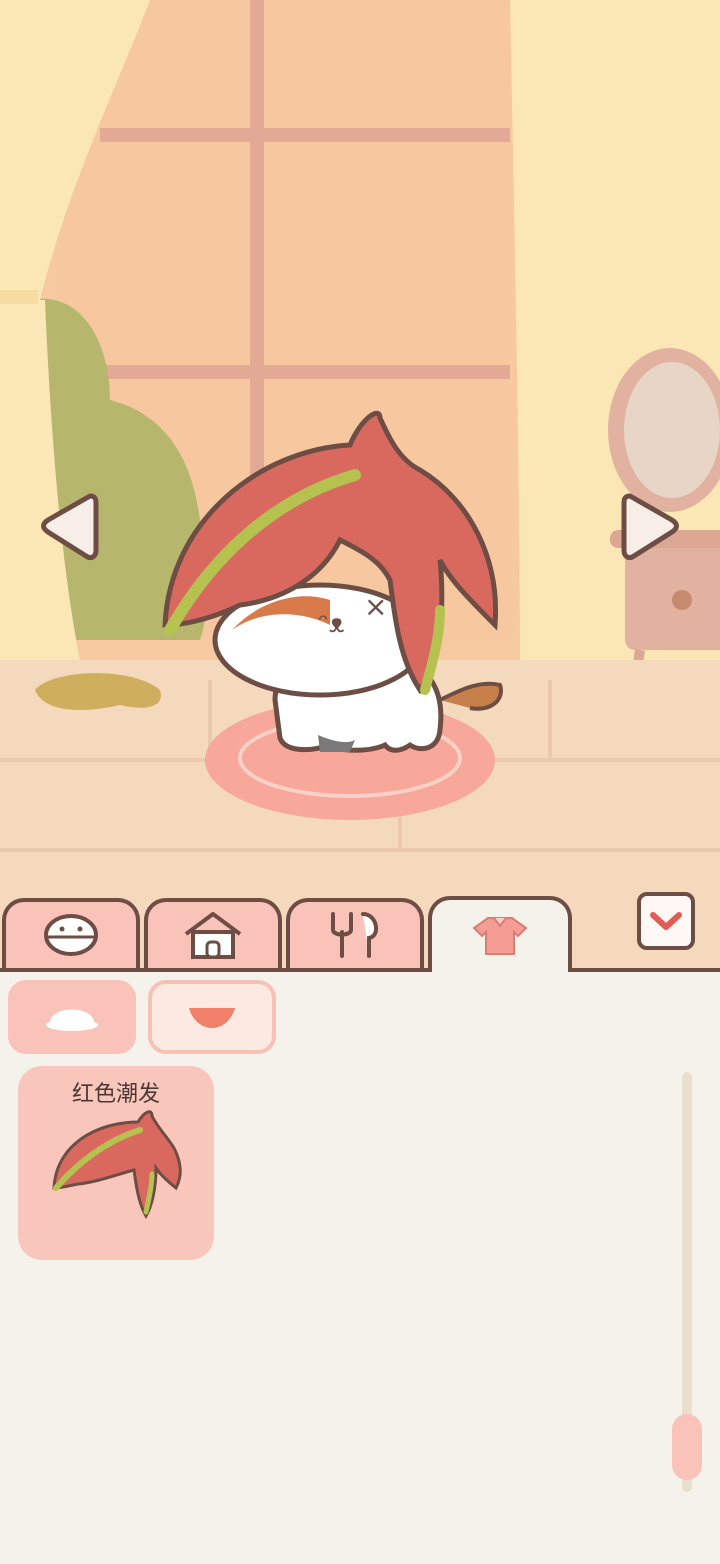 The width and height of the screenshot is (720, 1564). Describe the element at coordinates (331, 624) in the screenshot. I see `svg-text: ᵔᴥ` at that location.